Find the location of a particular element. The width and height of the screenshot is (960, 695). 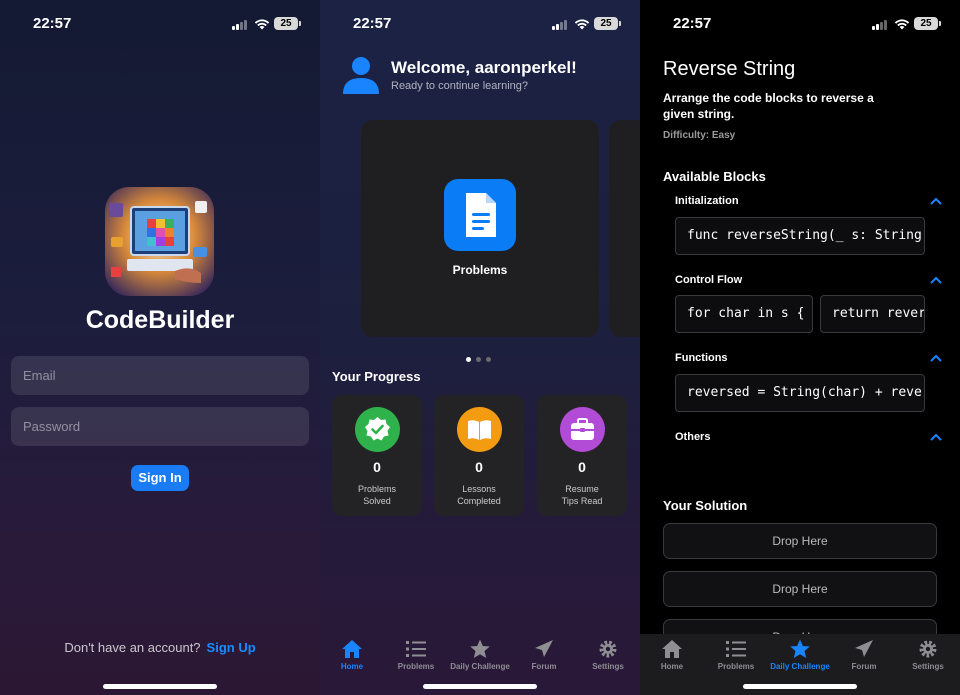

signup-prompt: Don't have an account? Sign Up is located at coordinates (160, 647).